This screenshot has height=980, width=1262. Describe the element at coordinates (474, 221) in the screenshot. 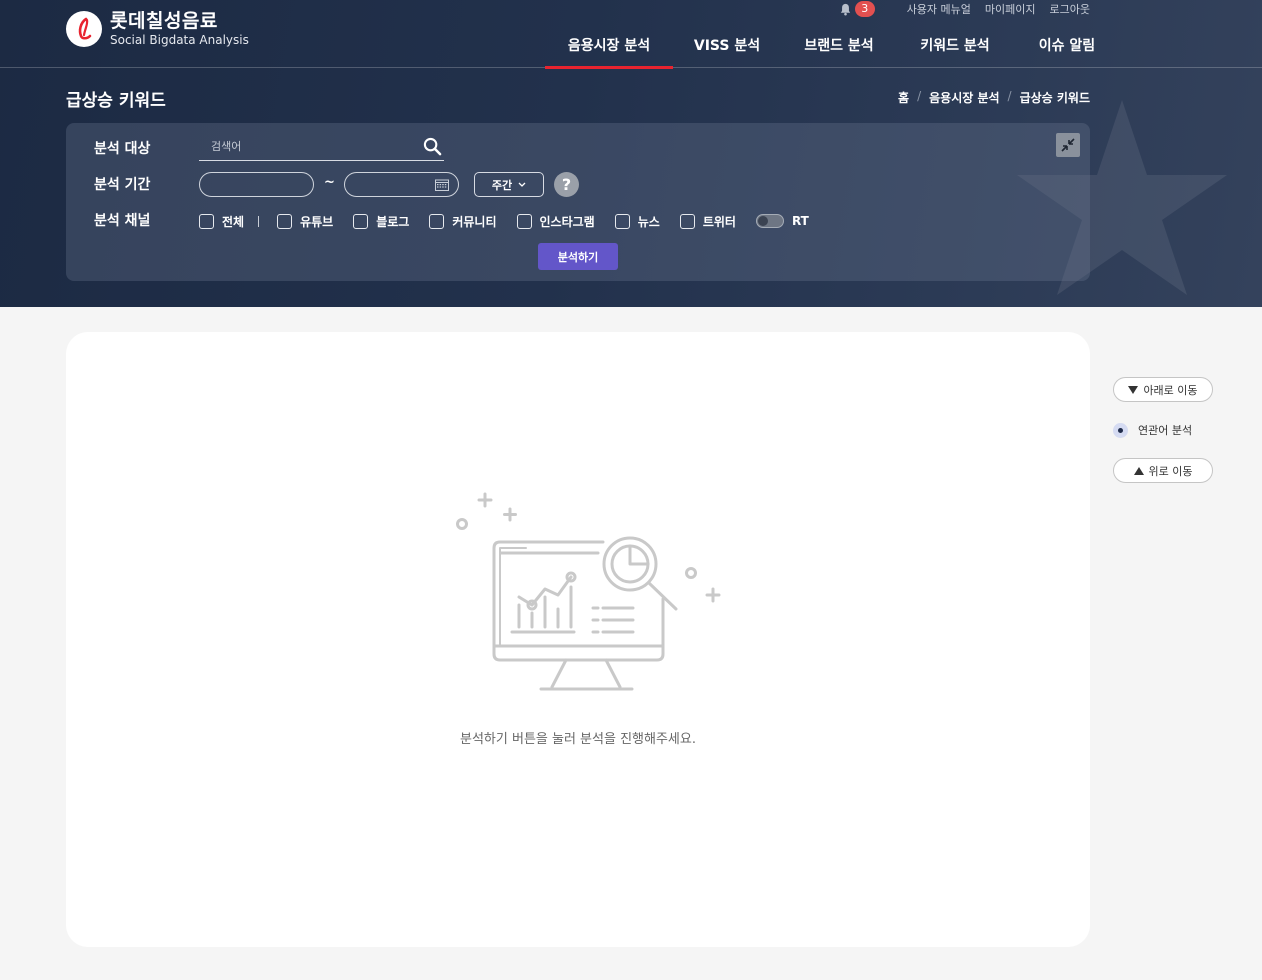

I see `channel-community-label: 커뮤니티` at that location.